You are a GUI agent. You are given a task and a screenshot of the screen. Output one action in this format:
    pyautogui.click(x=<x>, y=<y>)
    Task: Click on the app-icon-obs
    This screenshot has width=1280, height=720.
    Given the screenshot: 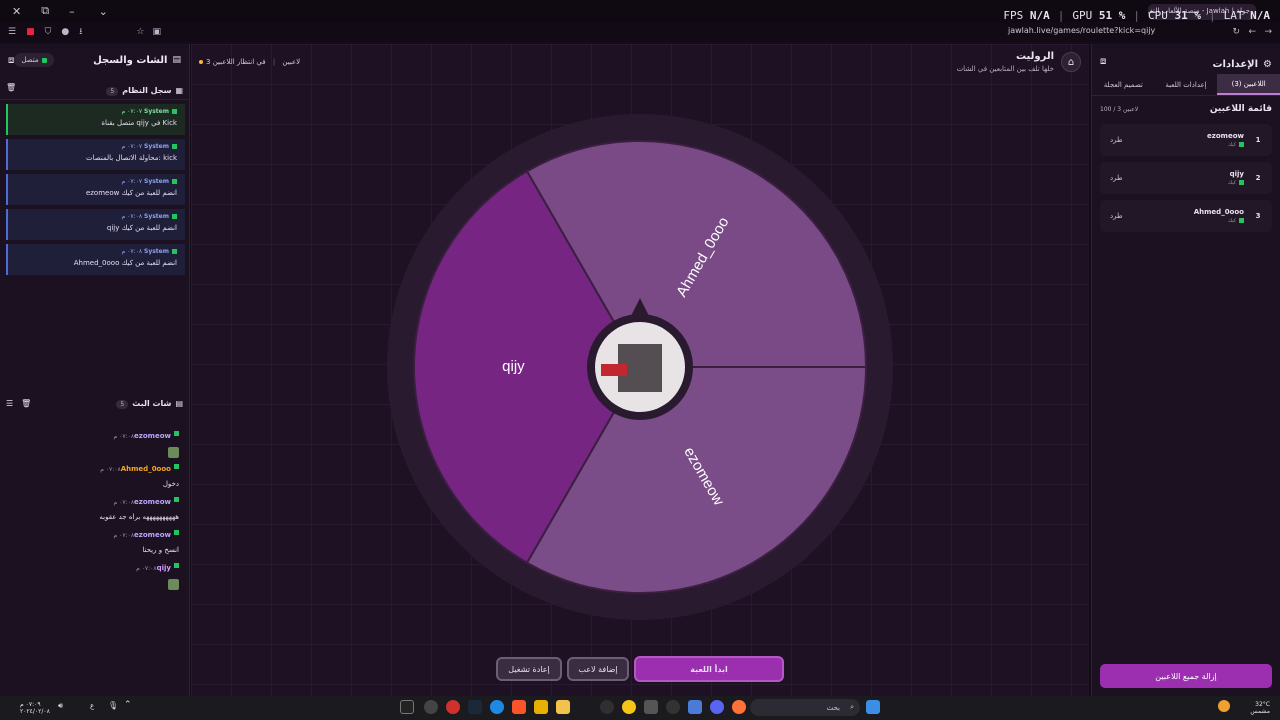 What is the action you would take?
    pyautogui.click(x=607, y=707)
    